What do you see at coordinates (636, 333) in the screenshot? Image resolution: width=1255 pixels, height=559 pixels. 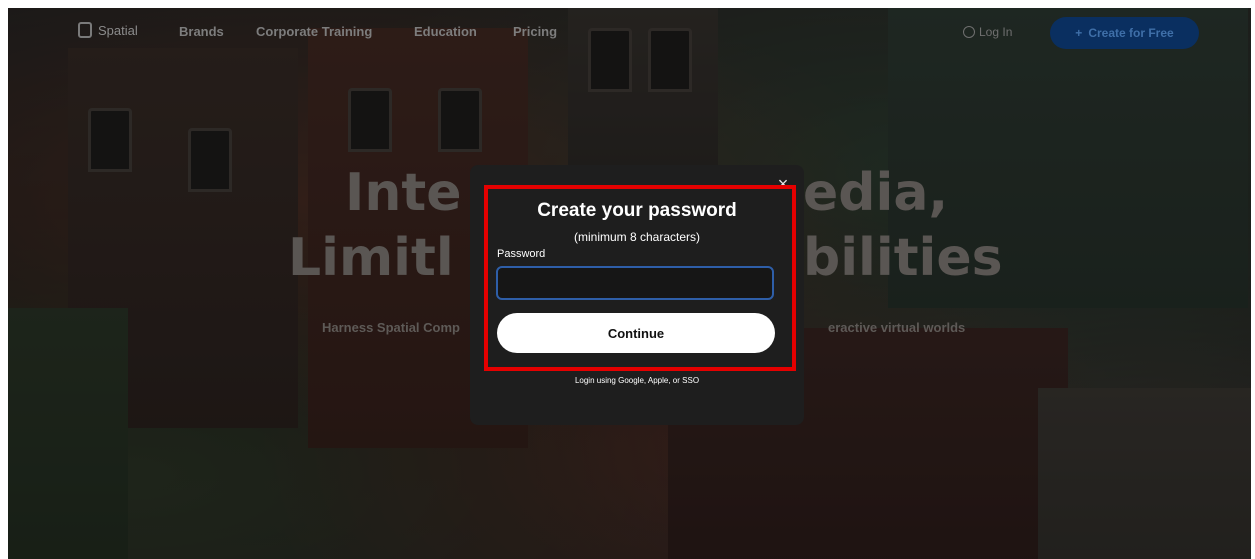 I see `continue-button: Continue` at bounding box center [636, 333].